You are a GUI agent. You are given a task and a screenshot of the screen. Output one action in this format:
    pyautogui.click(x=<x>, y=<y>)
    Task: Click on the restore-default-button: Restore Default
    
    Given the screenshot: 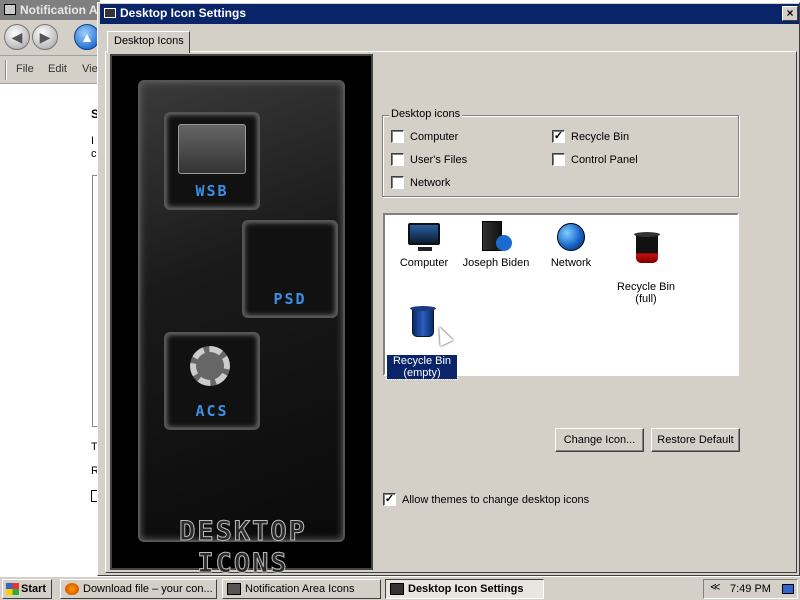 What is the action you would take?
    pyautogui.click(x=695, y=440)
    